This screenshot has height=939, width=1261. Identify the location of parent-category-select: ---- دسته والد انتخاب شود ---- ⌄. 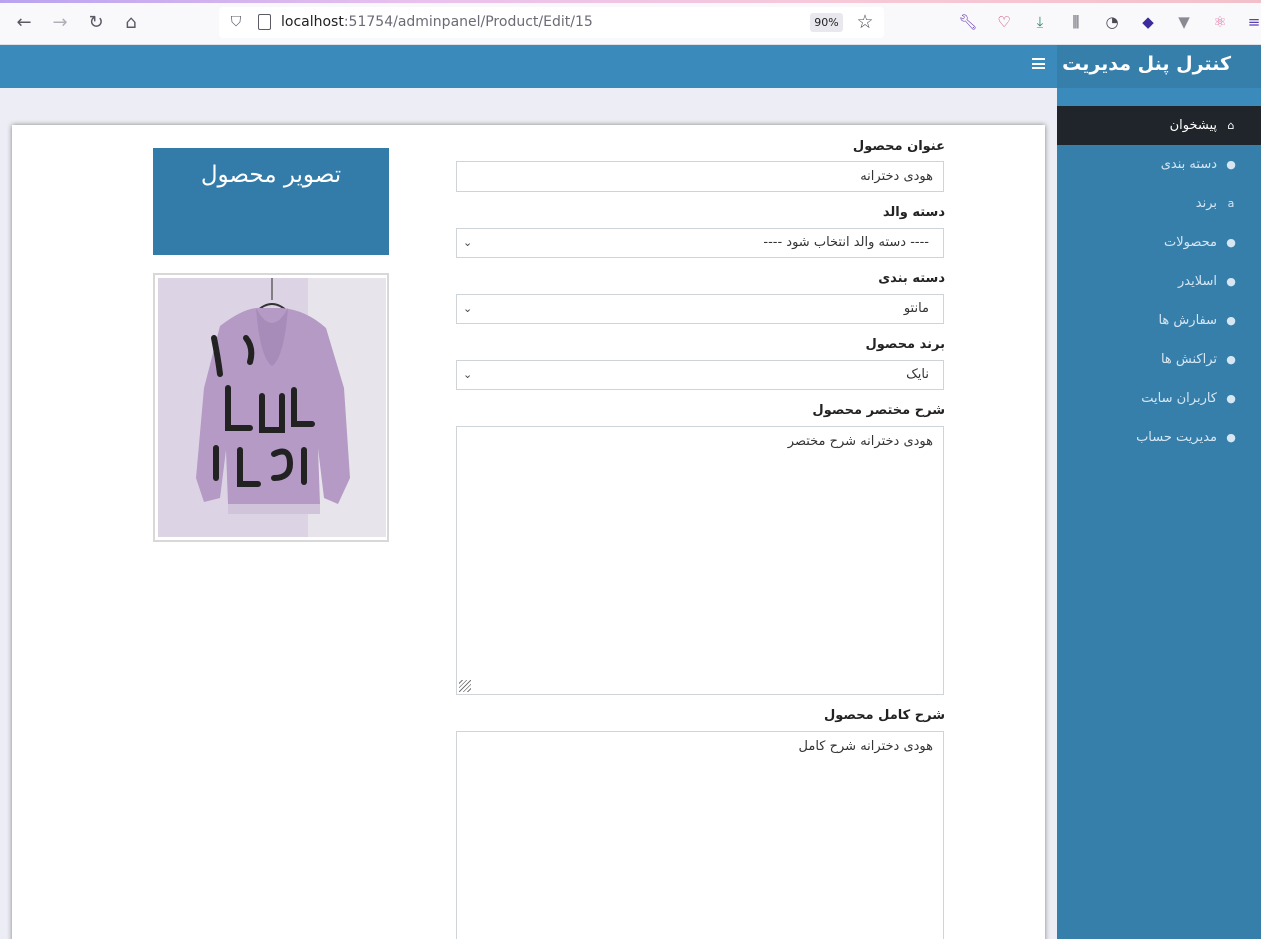
(700, 243).